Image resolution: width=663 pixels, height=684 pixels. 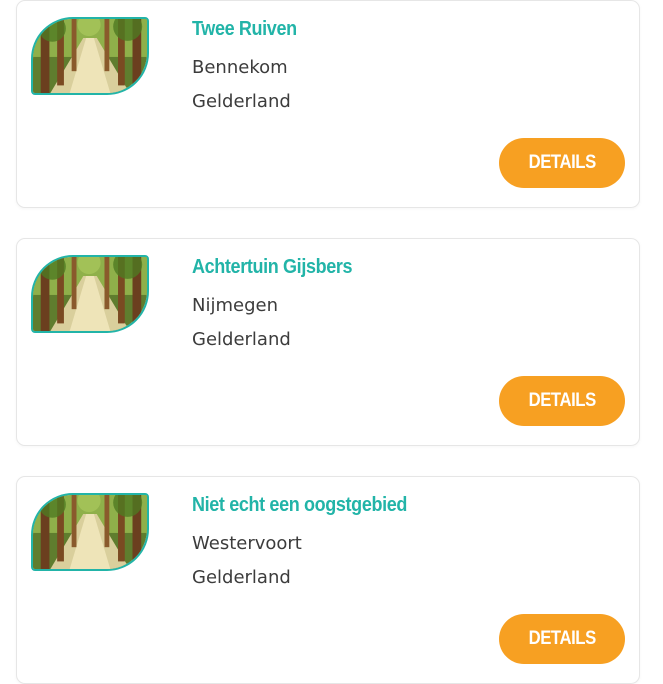 What do you see at coordinates (244, 29) in the screenshot?
I see `location-title: Twee Ruiven` at bounding box center [244, 29].